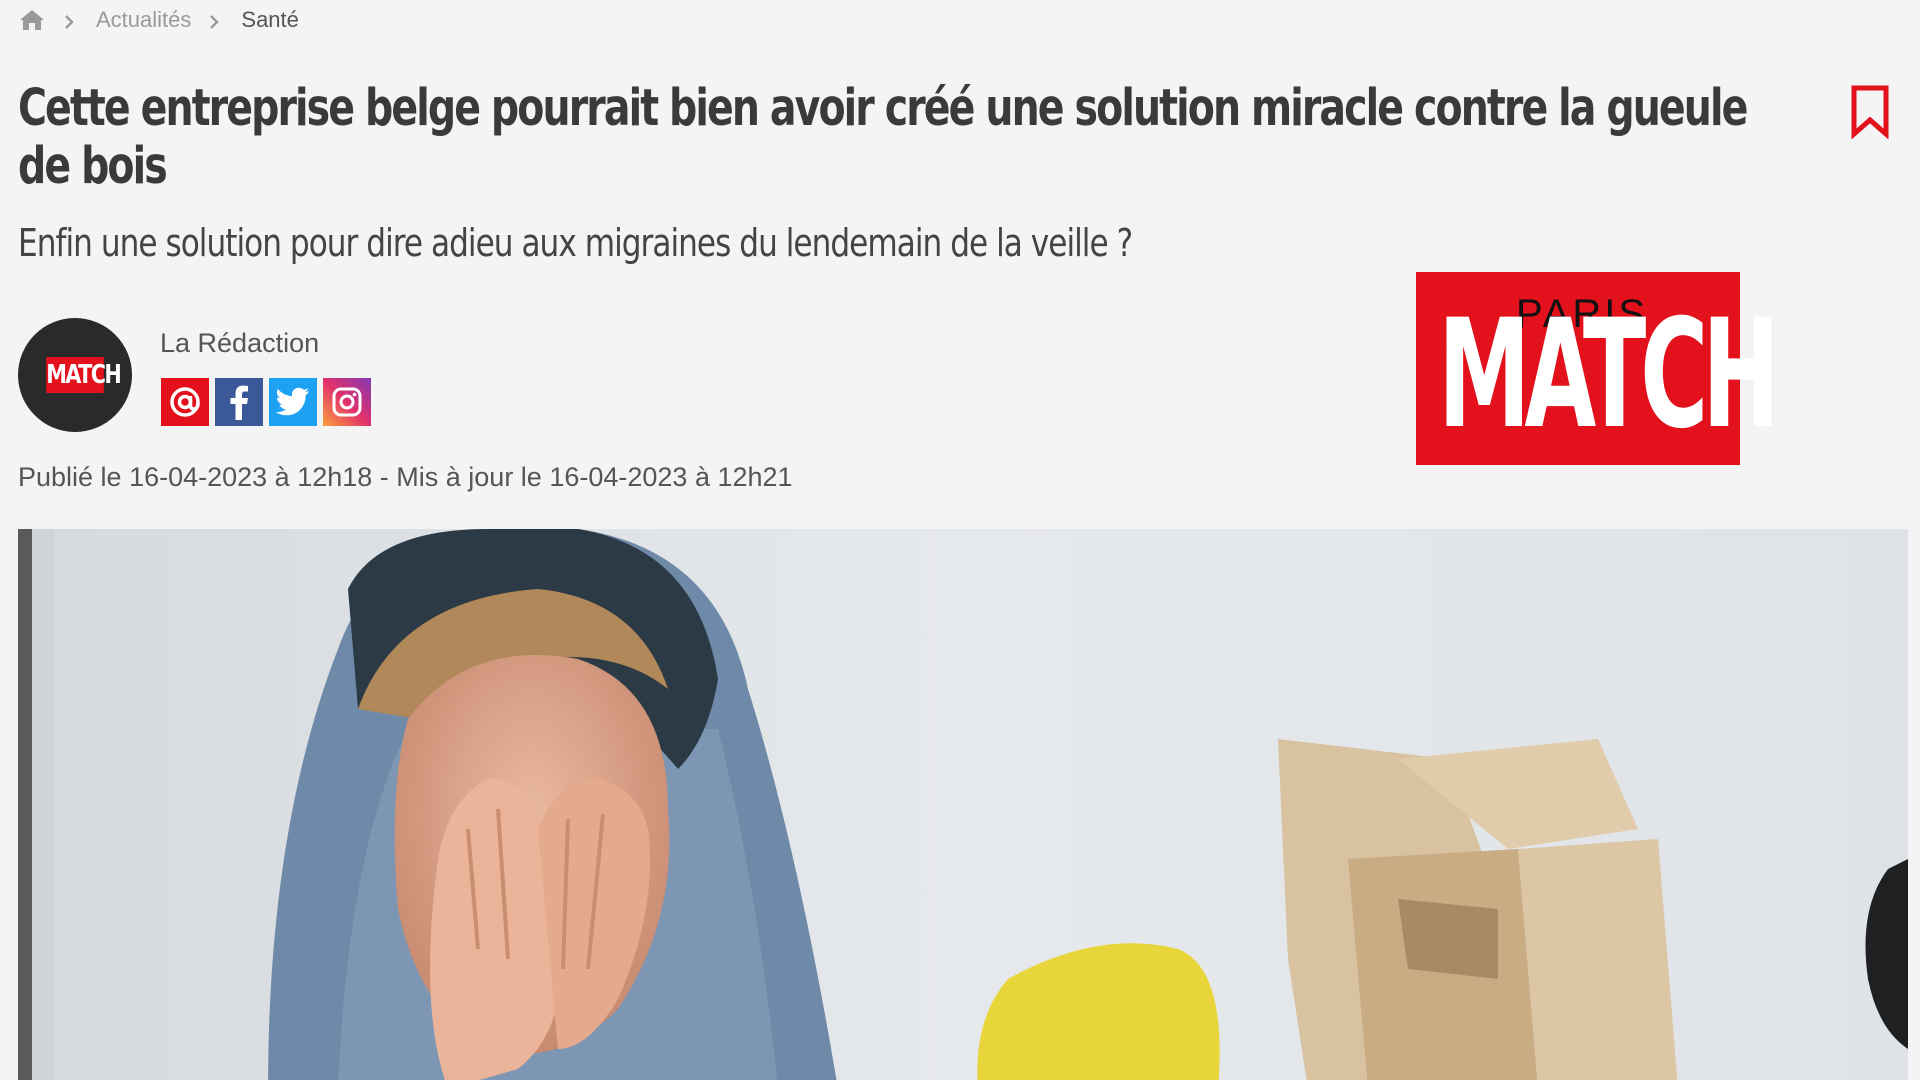 The height and width of the screenshot is (1080, 1920). What do you see at coordinates (185, 402) in the screenshot?
I see `email-icon` at bounding box center [185, 402].